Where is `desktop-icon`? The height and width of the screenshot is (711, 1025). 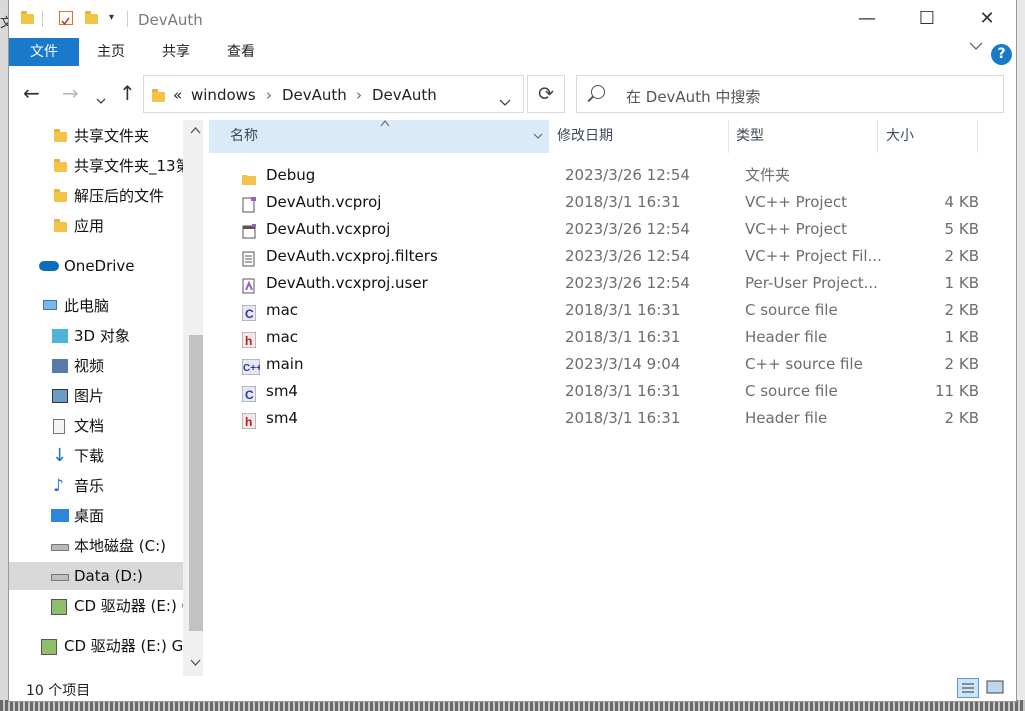
desktop-icon is located at coordinates (60, 515).